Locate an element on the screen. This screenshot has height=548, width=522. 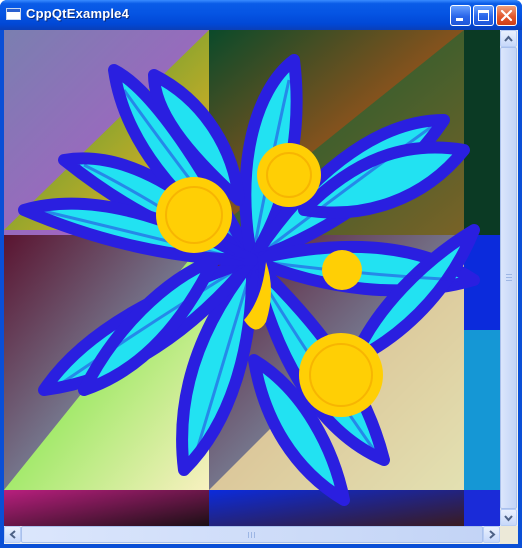
maximize-icon is located at coordinates (483, 15).